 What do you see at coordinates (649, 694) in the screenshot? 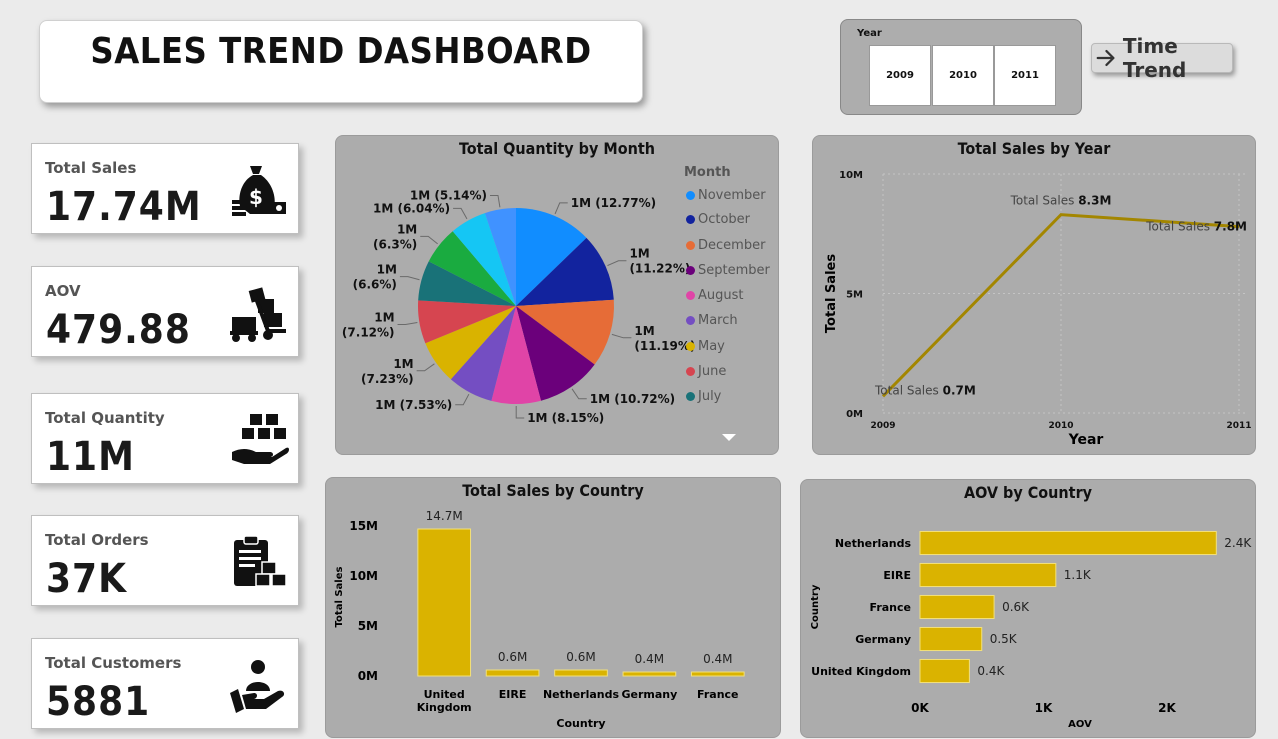
I see `x-tick-label: Germany` at bounding box center [649, 694].